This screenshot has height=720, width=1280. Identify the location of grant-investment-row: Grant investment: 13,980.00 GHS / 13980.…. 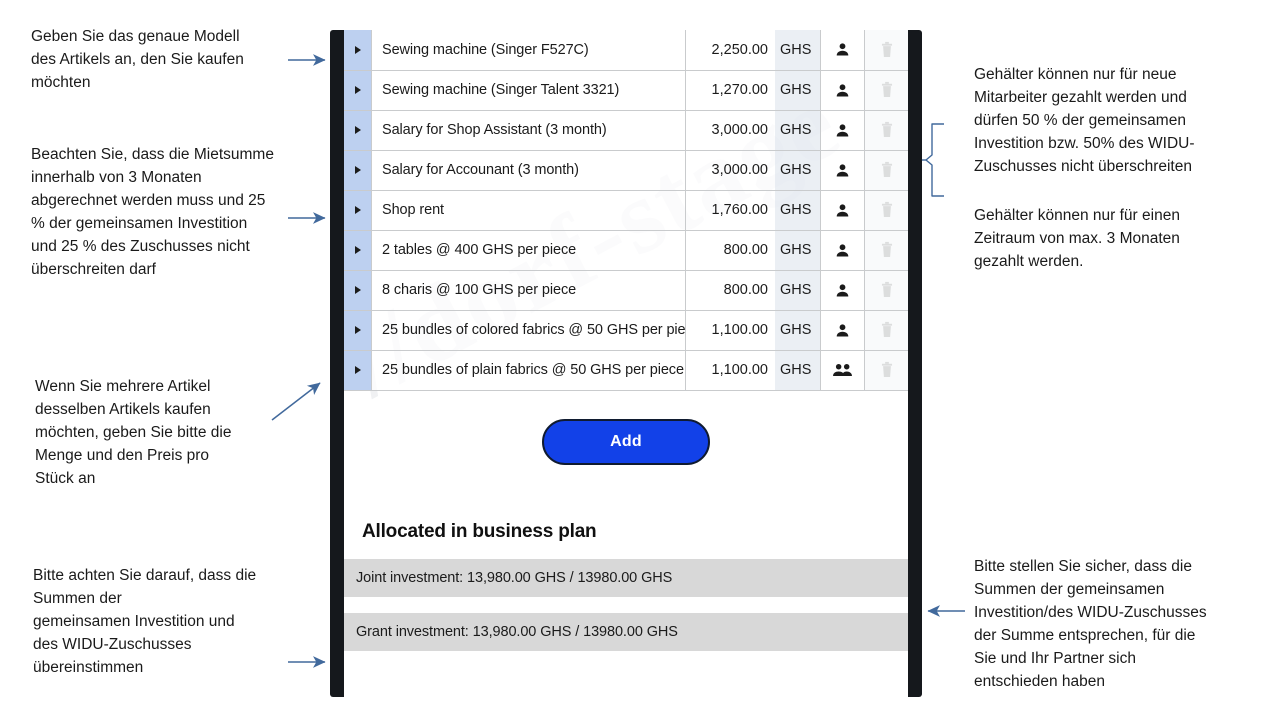
(626, 631).